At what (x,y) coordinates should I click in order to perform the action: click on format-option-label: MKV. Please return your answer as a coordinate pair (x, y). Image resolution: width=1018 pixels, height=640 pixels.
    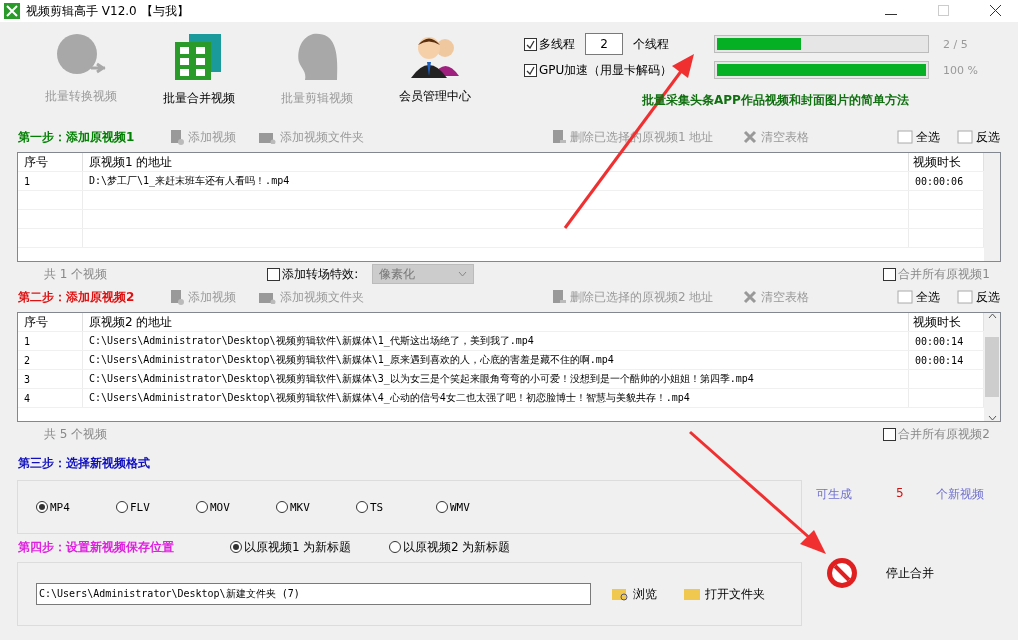
    Looking at the image, I should click on (300, 507).